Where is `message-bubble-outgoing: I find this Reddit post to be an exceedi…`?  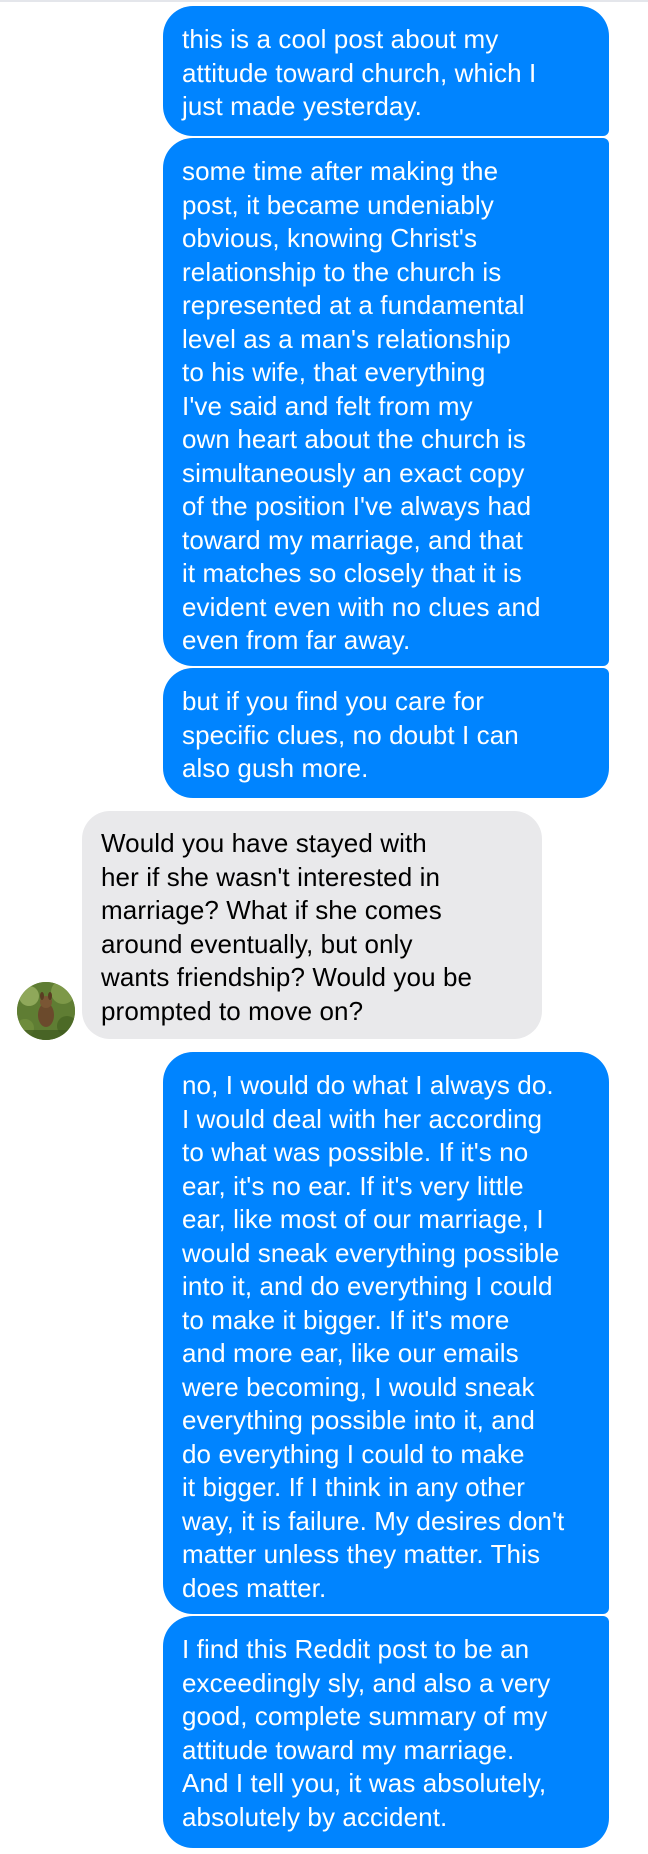
message-bubble-outgoing: I find this Reddit post to be an exceedi… is located at coordinates (386, 1732).